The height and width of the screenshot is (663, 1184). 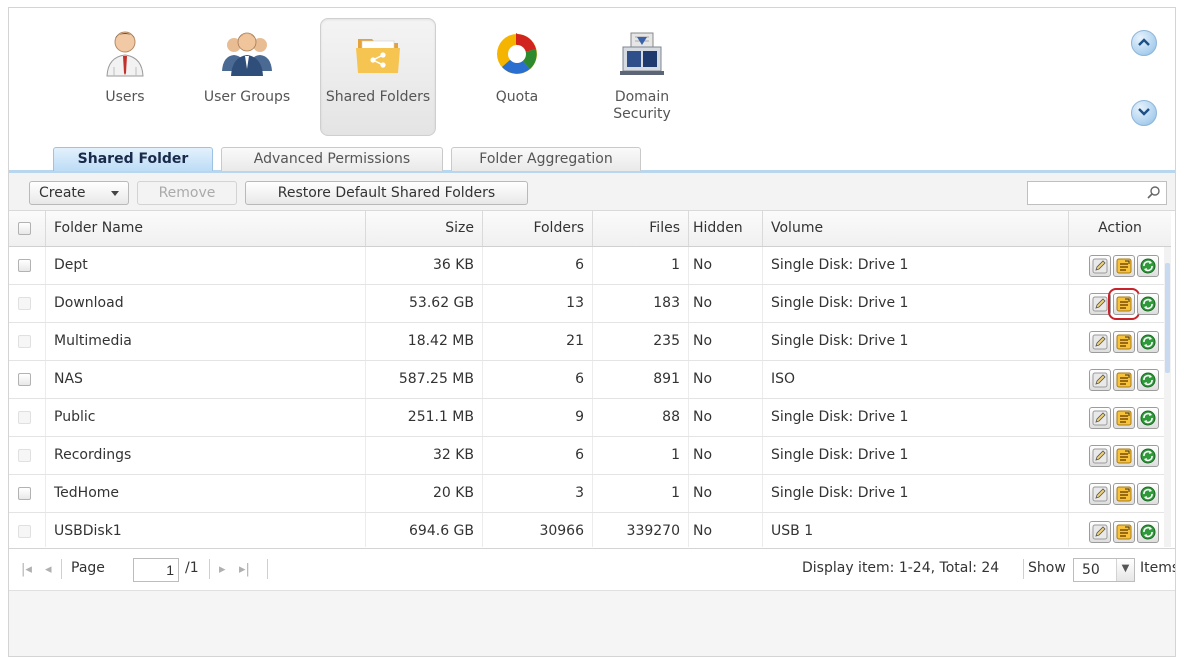 What do you see at coordinates (641, 493) in the screenshot?
I see `files-cell: 1` at bounding box center [641, 493].